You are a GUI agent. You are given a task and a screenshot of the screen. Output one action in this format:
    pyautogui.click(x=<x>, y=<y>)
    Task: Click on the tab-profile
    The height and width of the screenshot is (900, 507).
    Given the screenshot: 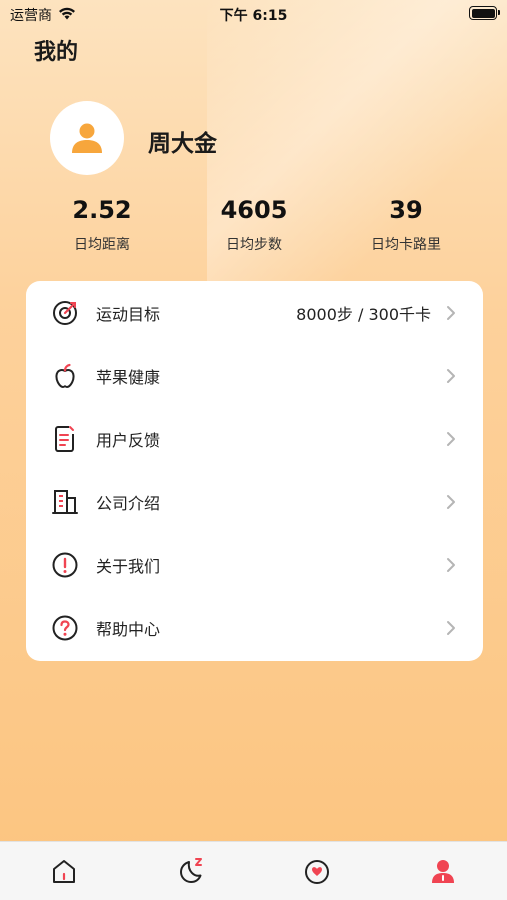 What is the action you would take?
    pyautogui.click(x=443, y=871)
    